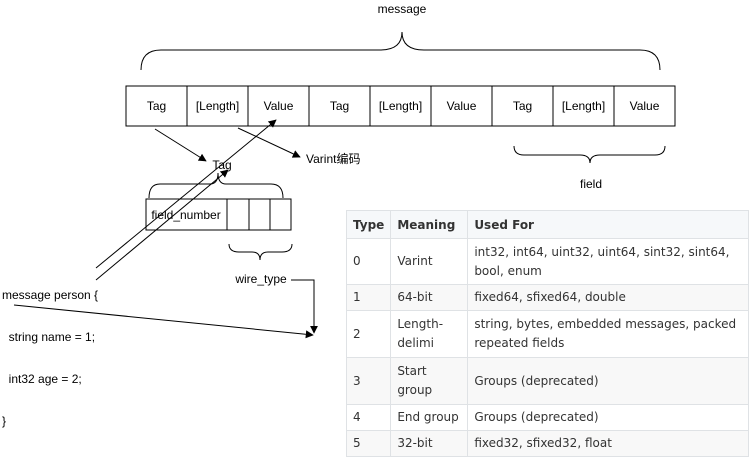 This screenshot has height=465, width=756. I want to click on cell-used-for: fixed64, sfixed64, double, so click(608, 297).